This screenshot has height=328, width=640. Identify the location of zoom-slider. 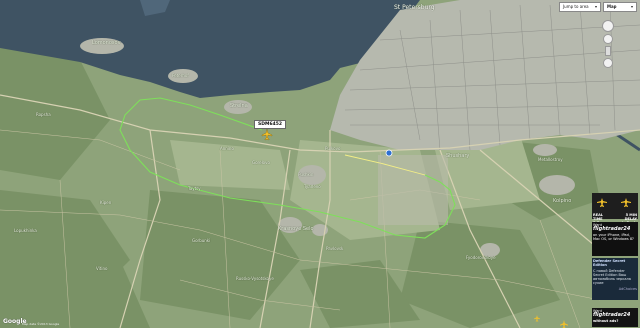
(608, 51).